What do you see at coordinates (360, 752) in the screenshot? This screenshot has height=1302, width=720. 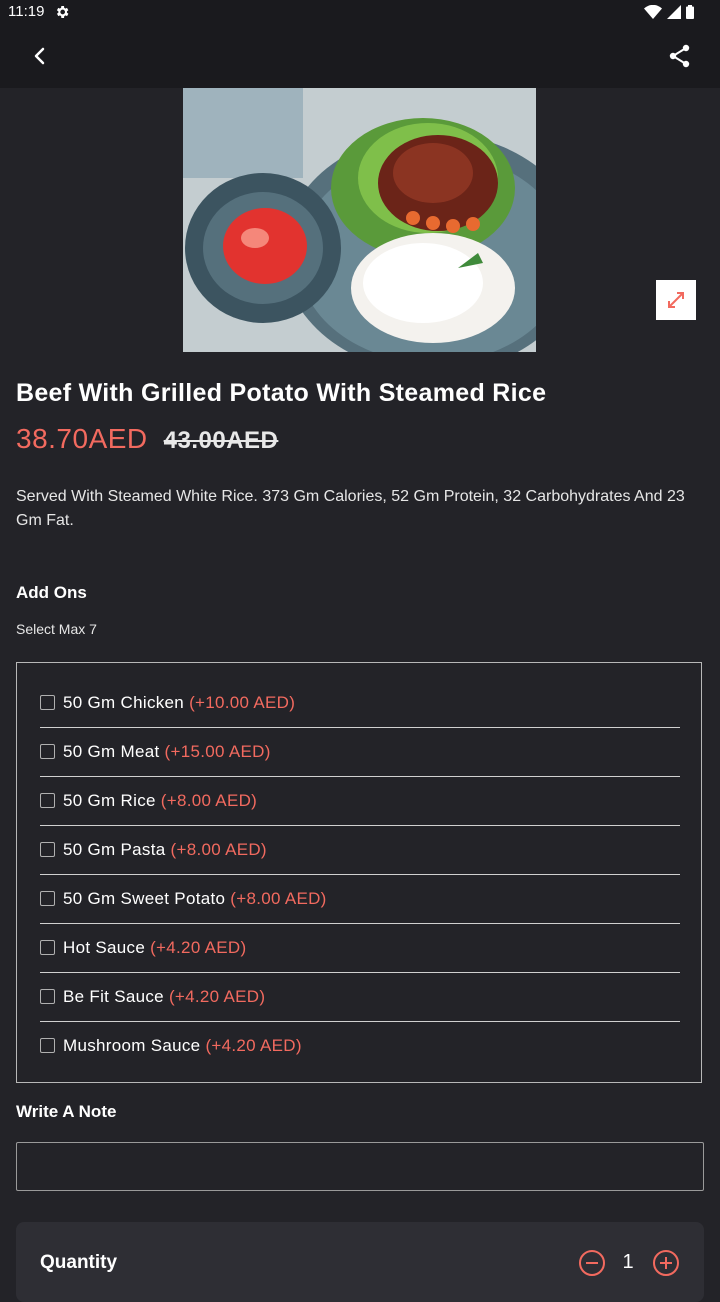 I see `addon-item: 50 Gm Meat (+15.00 AED)` at bounding box center [360, 752].